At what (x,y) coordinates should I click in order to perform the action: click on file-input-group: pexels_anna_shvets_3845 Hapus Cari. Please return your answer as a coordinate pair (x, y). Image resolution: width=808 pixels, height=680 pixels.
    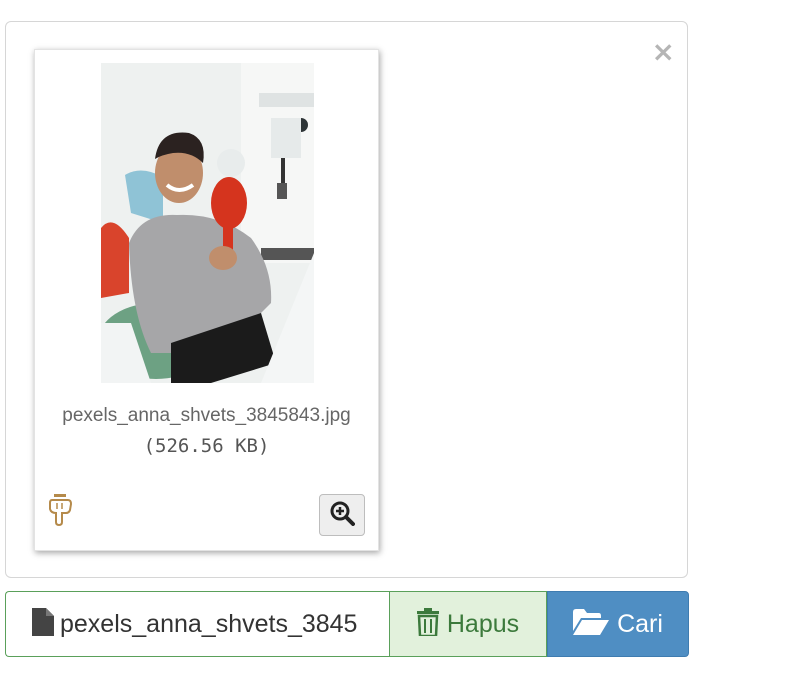
    Looking at the image, I should click on (347, 624).